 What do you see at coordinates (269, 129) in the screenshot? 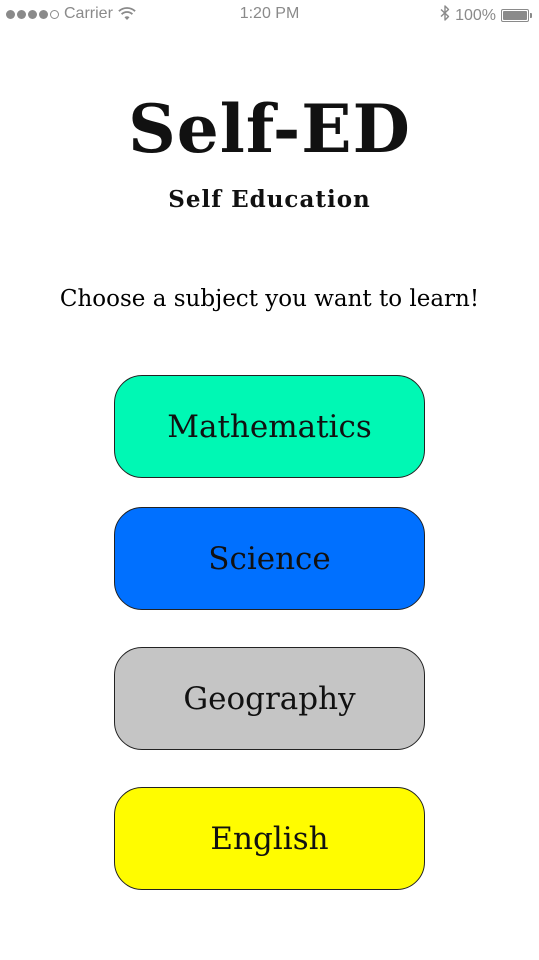
I see `app-title: Self-ED` at bounding box center [269, 129].